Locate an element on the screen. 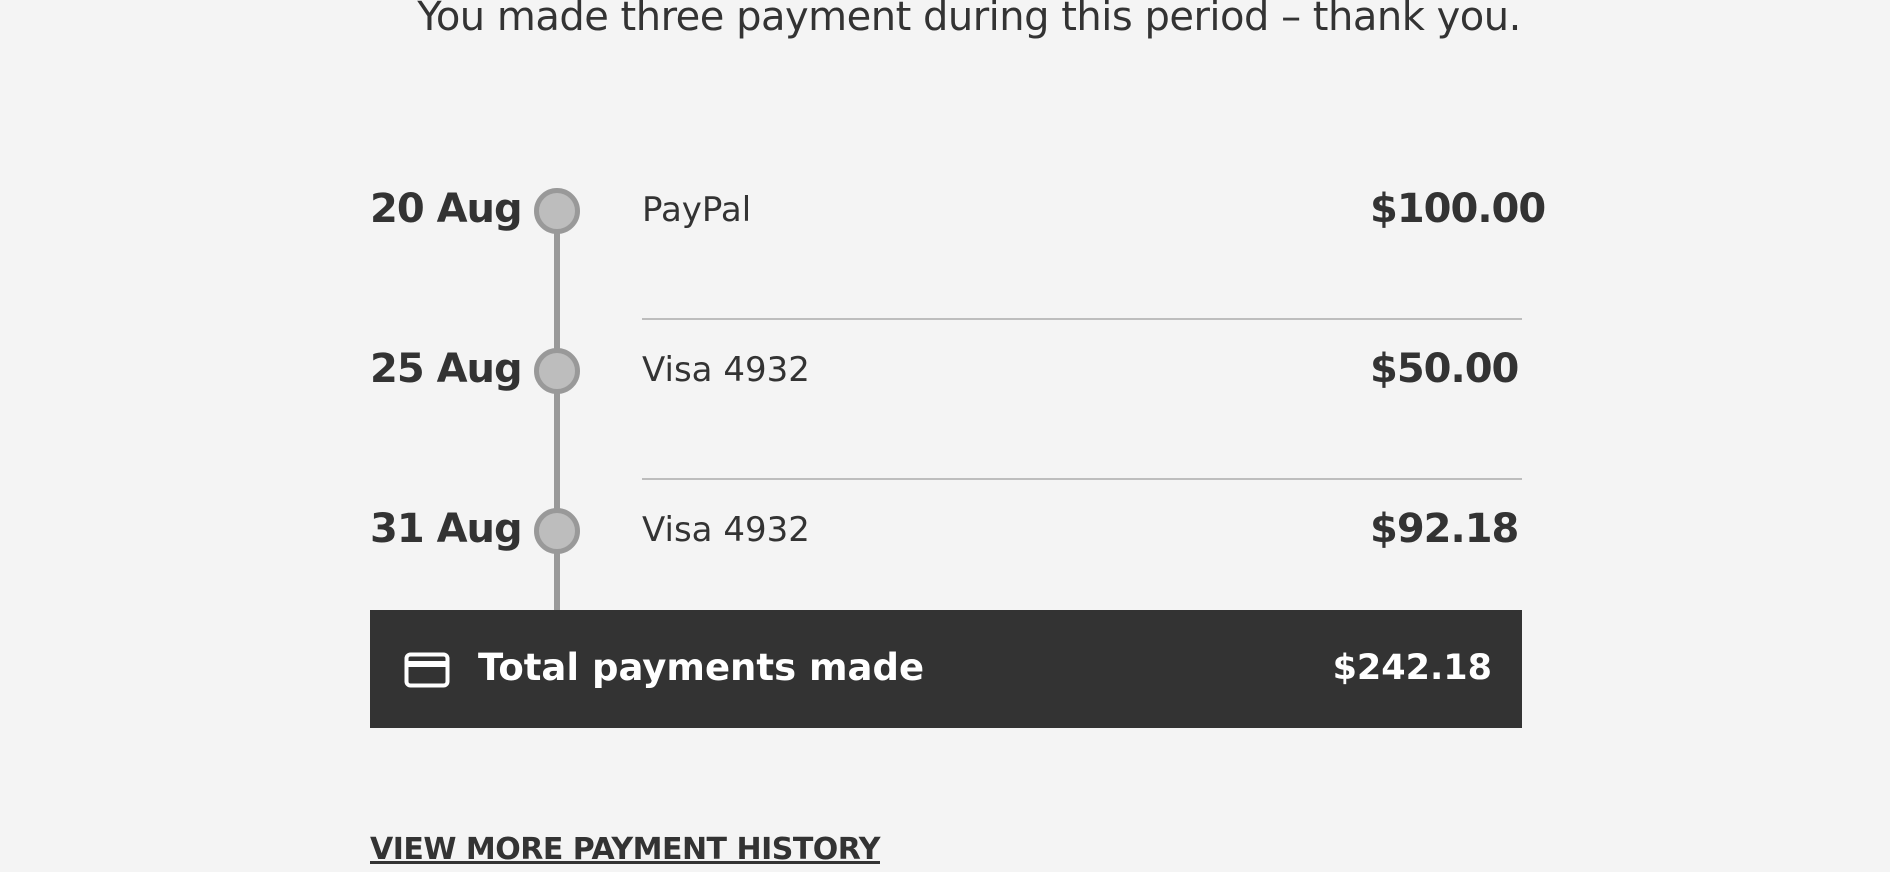 This screenshot has height=872, width=1890. payment-date: 25 Aug is located at coordinates (446, 369).